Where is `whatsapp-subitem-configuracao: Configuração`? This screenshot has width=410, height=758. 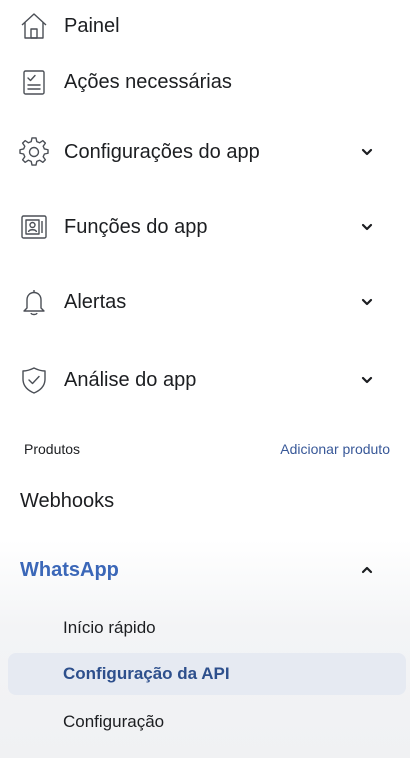 whatsapp-subitem-configuracao: Configuração is located at coordinates (207, 722).